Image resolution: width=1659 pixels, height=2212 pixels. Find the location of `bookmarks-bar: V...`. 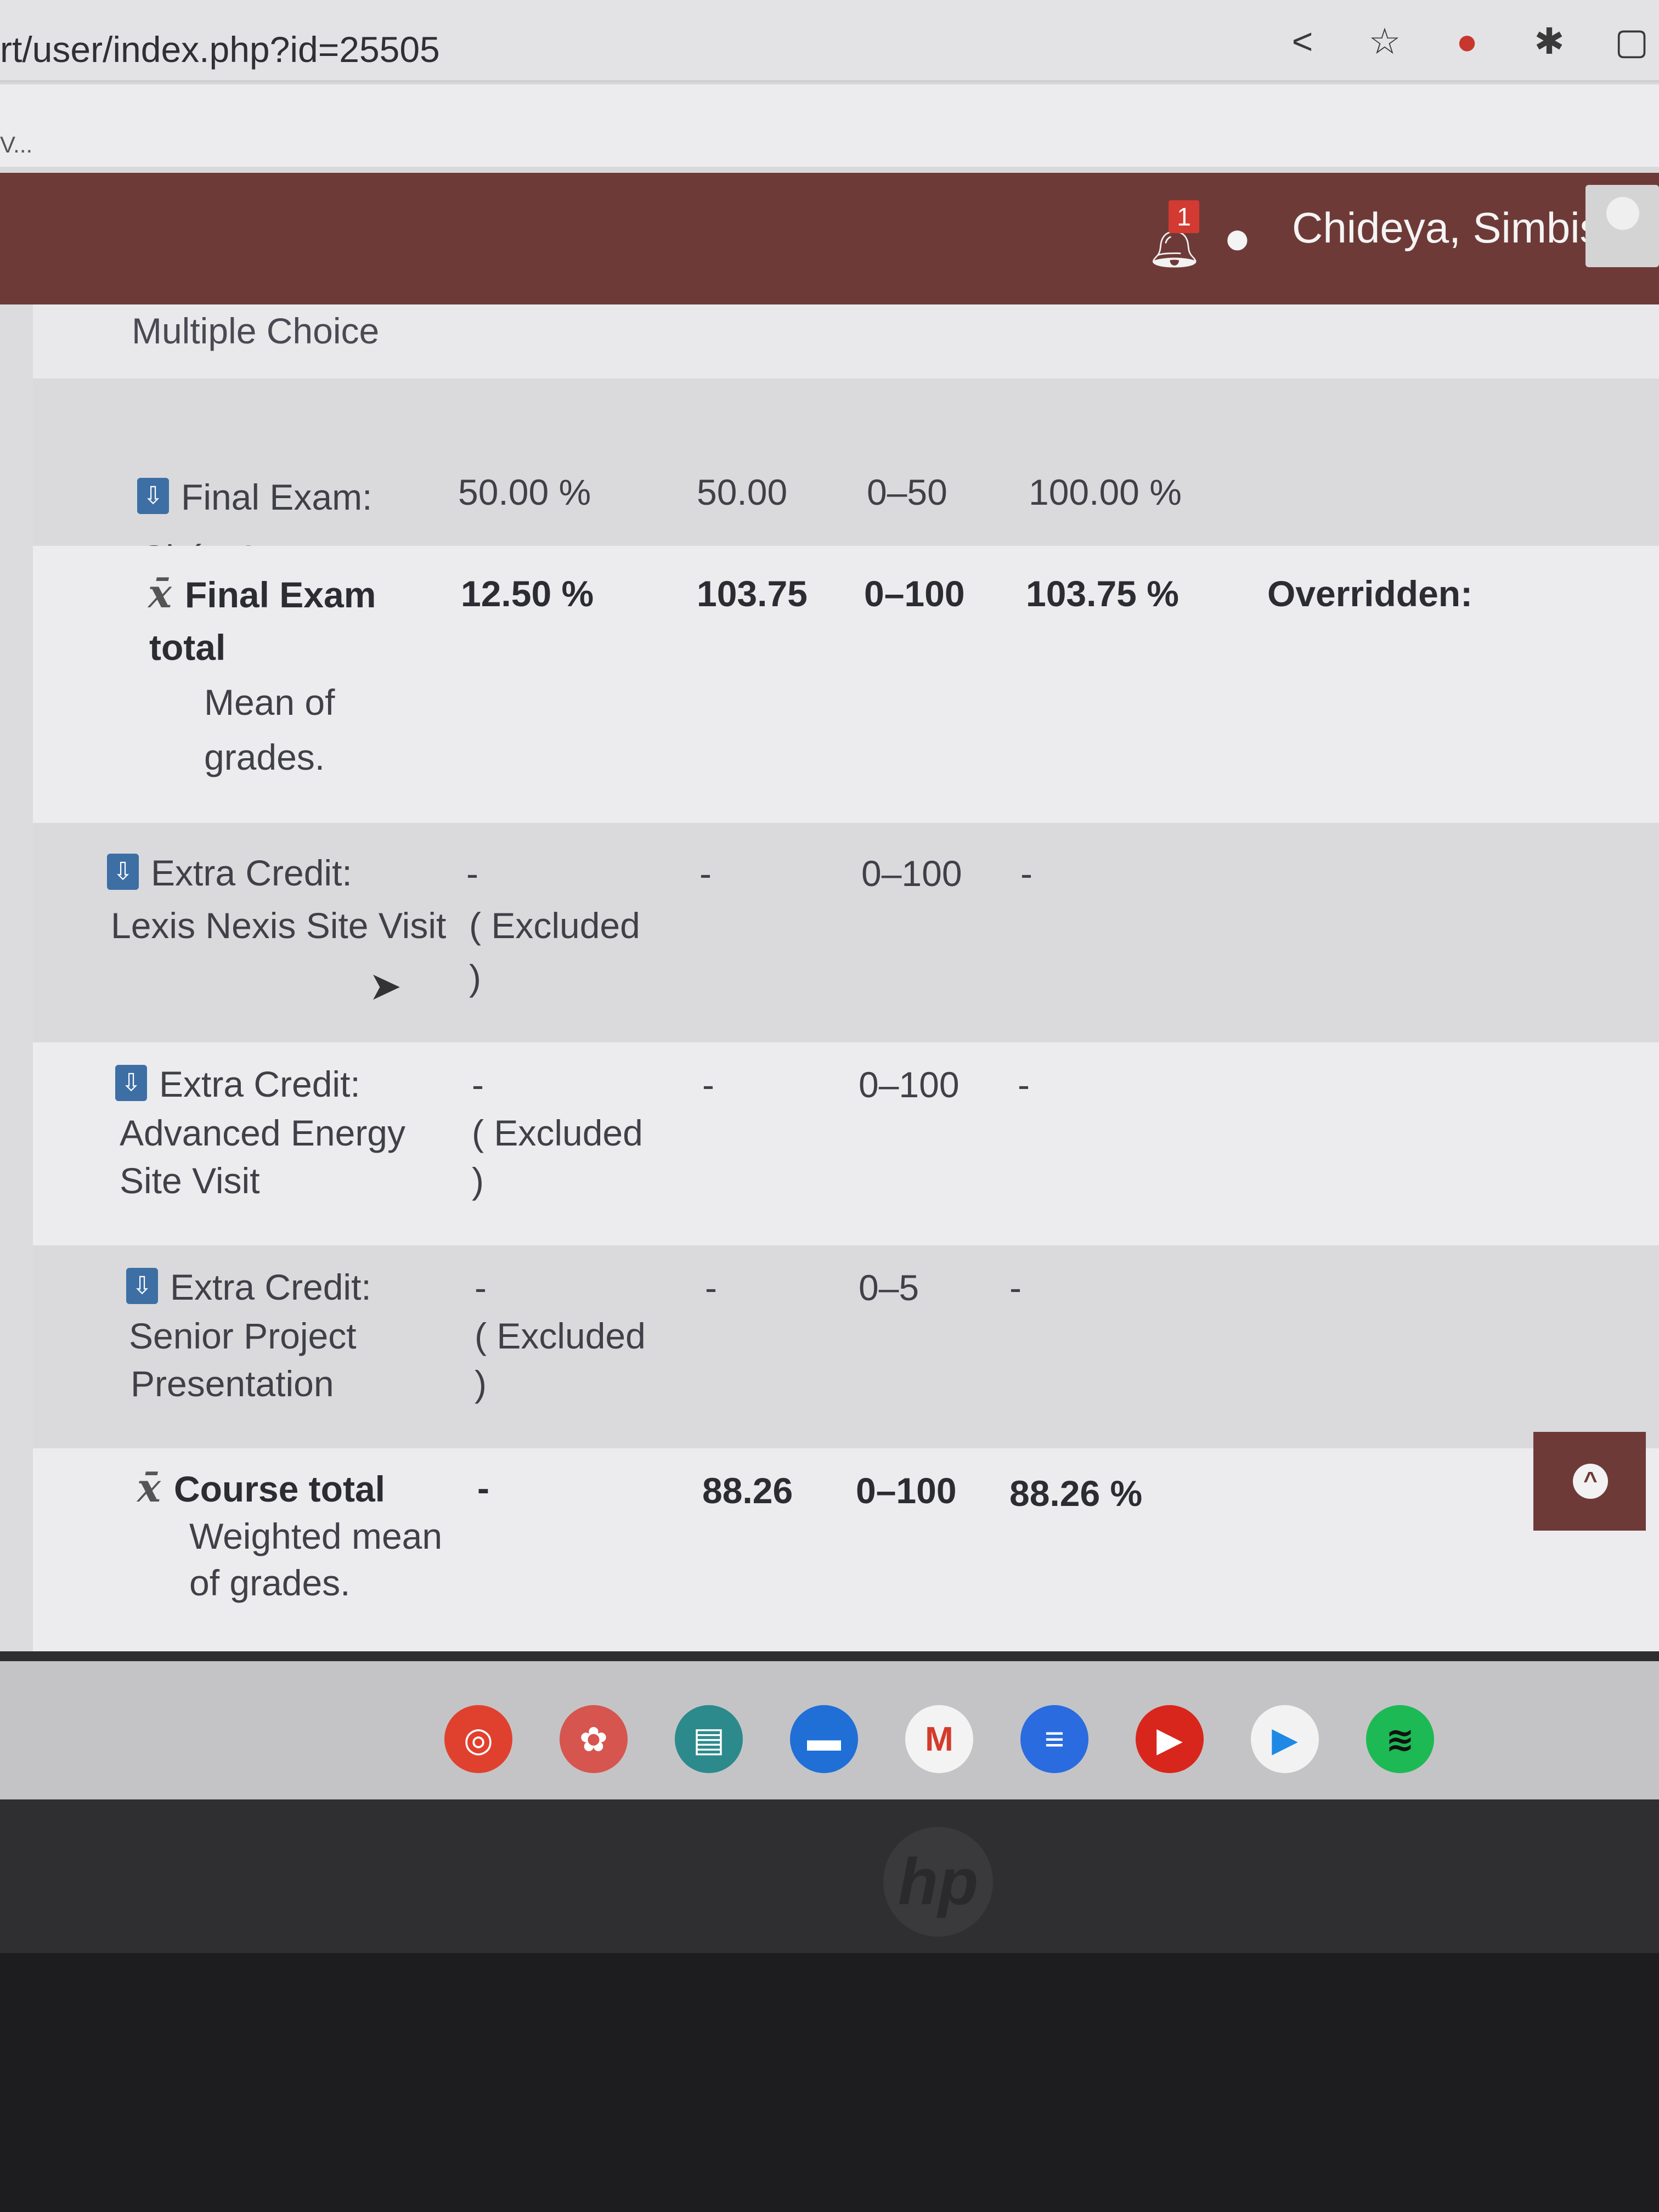

bookmarks-bar: V... is located at coordinates (830, 125).